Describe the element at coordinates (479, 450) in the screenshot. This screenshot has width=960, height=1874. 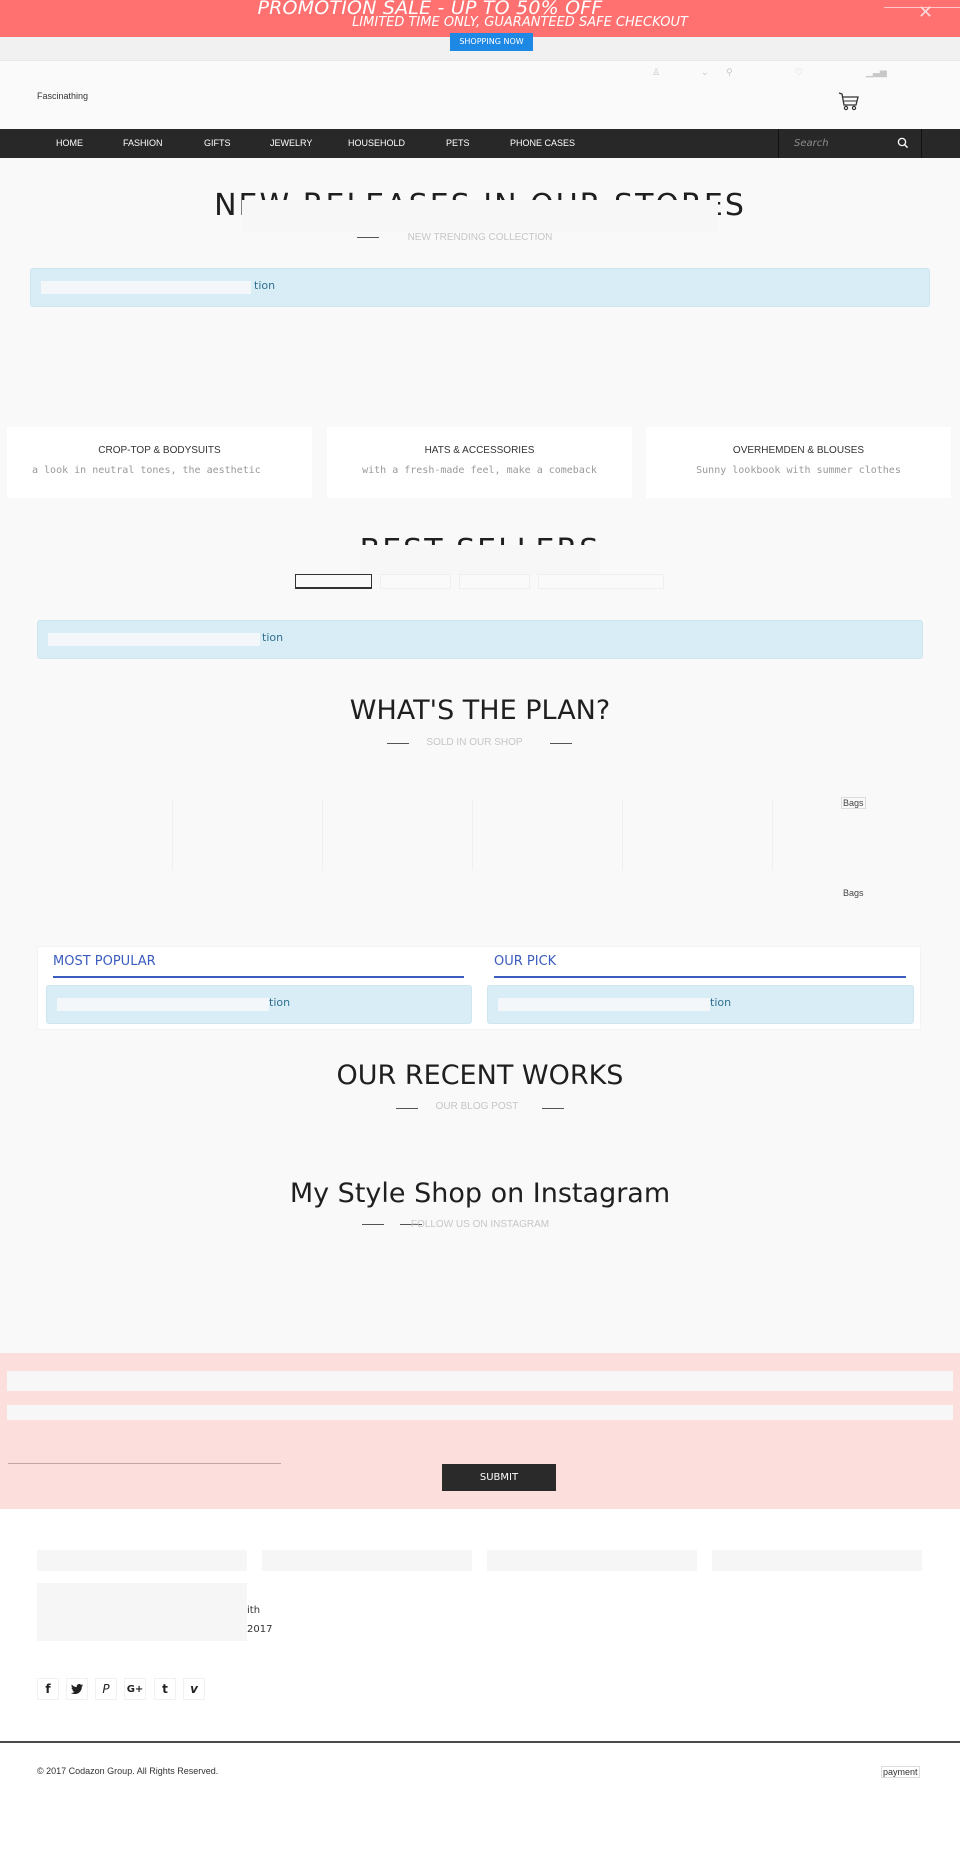
I see `category-title: HATS & ACCESSORIES` at that location.